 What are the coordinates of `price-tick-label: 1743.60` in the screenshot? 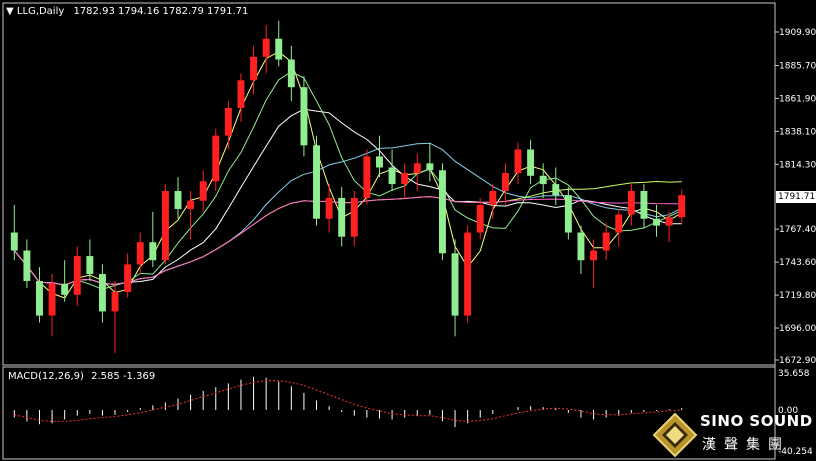 It's located at (797, 263).